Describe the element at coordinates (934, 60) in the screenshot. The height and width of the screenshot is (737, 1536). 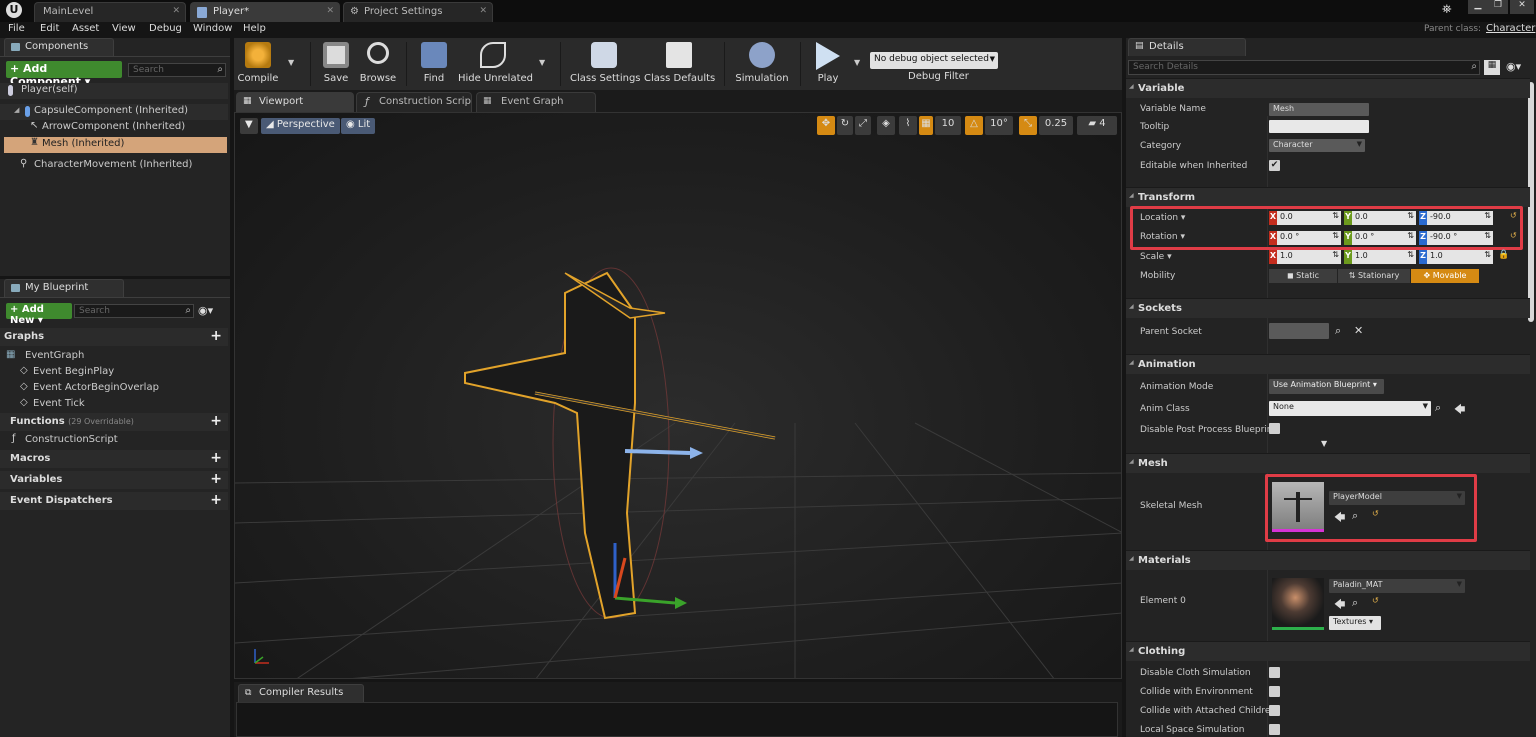
I see `debug-object-select: No debug object selected ▼` at that location.